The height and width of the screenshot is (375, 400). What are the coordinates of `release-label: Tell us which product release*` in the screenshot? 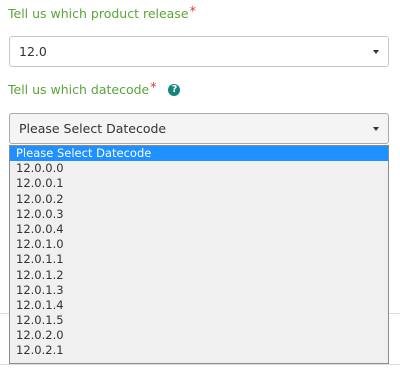 It's located at (102, 12).